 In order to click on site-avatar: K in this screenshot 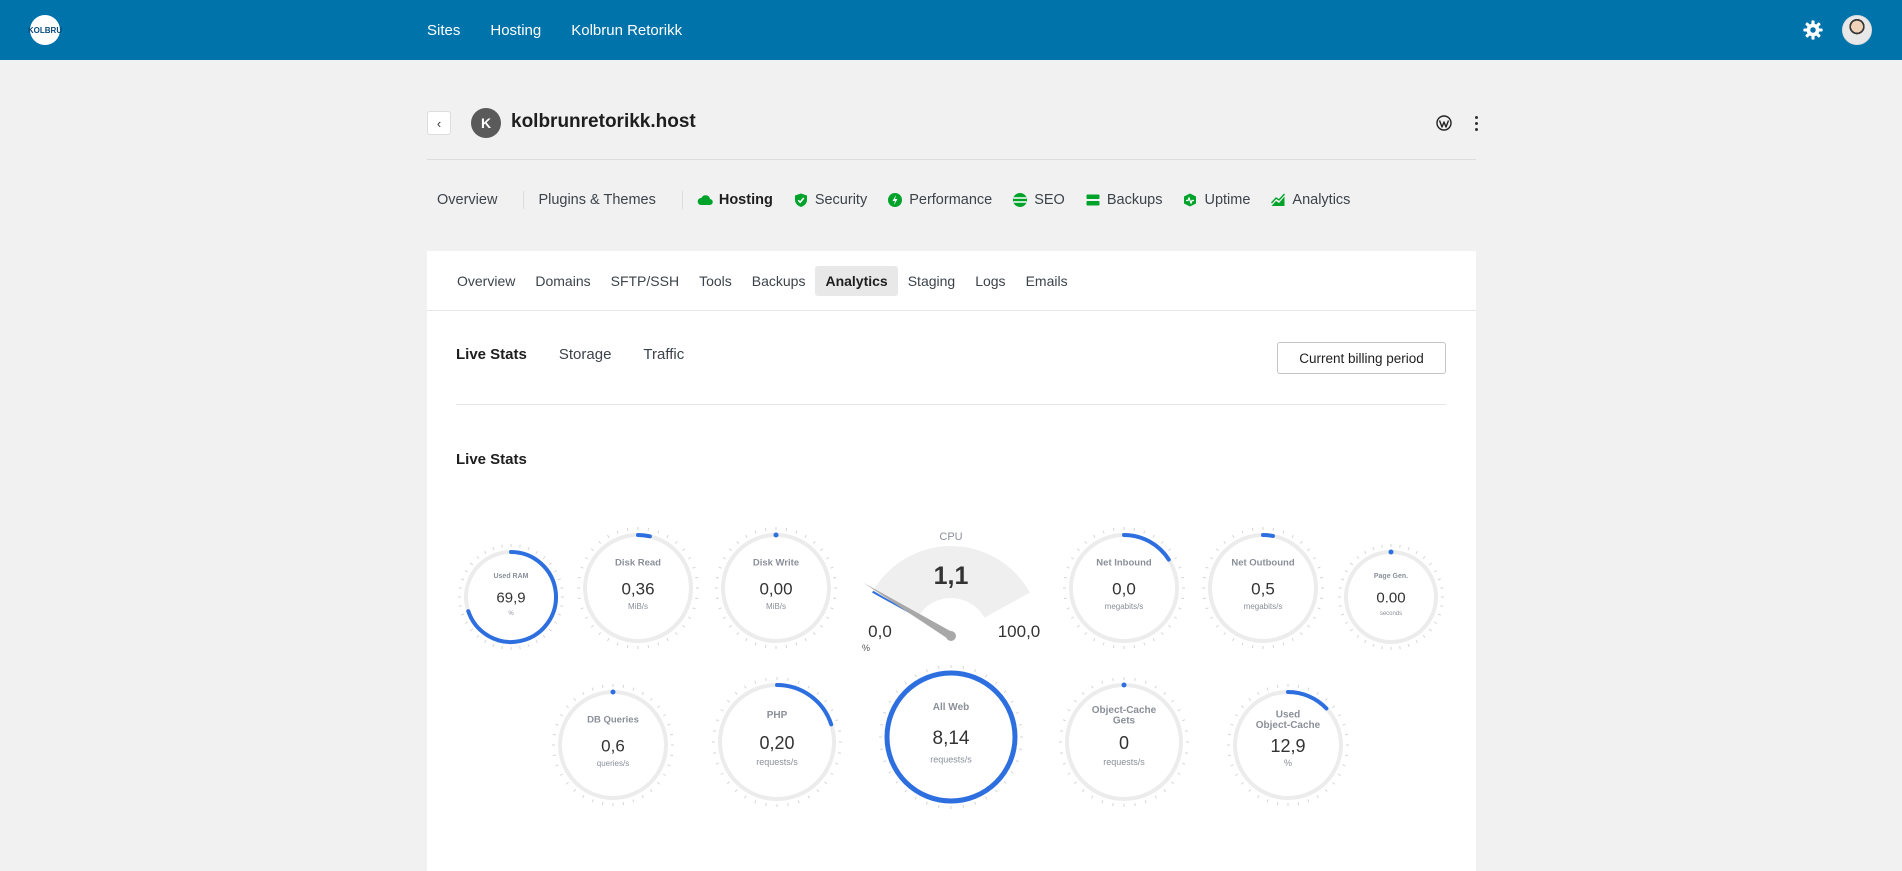, I will do `click(486, 123)`.